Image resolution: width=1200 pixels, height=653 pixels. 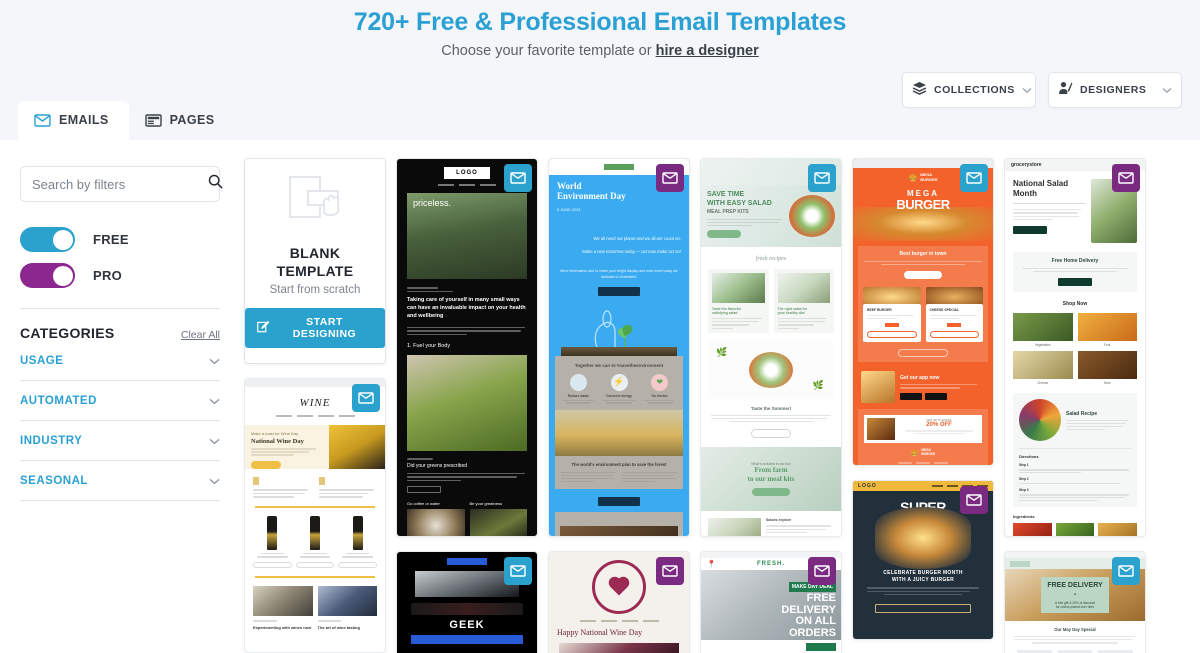 What do you see at coordinates (67, 333) in the screenshot?
I see `categories-title: CATEGORIES` at bounding box center [67, 333].